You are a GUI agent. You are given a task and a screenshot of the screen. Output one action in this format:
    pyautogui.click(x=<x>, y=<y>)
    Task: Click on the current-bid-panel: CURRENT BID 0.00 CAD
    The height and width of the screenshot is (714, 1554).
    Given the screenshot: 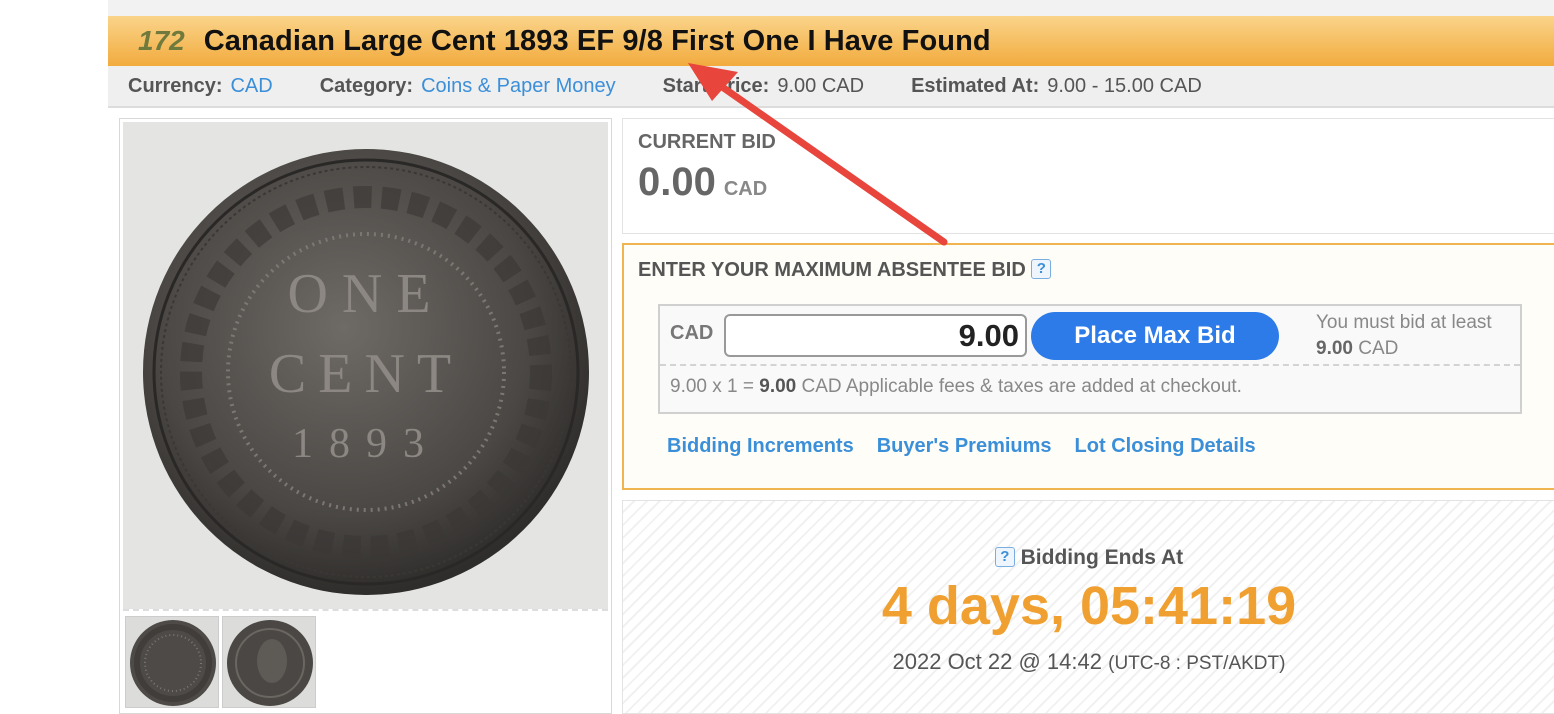 What is the action you would take?
    pyautogui.click(x=1088, y=176)
    